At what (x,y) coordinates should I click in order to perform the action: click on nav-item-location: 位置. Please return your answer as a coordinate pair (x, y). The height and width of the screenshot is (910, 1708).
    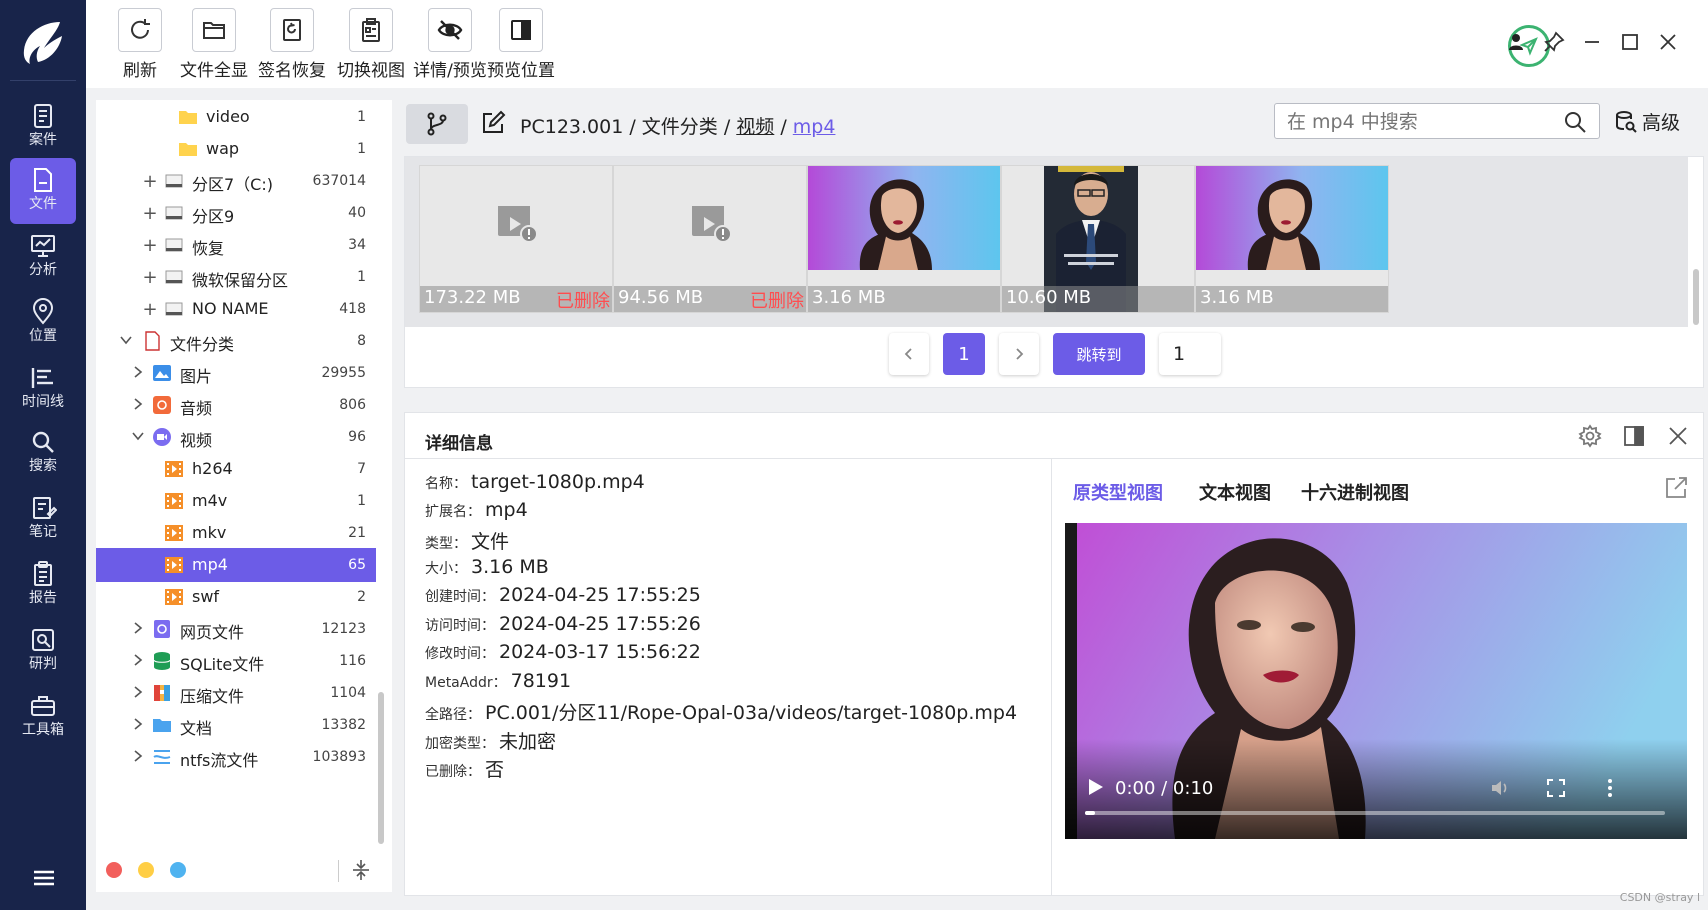
    Looking at the image, I should click on (43, 323).